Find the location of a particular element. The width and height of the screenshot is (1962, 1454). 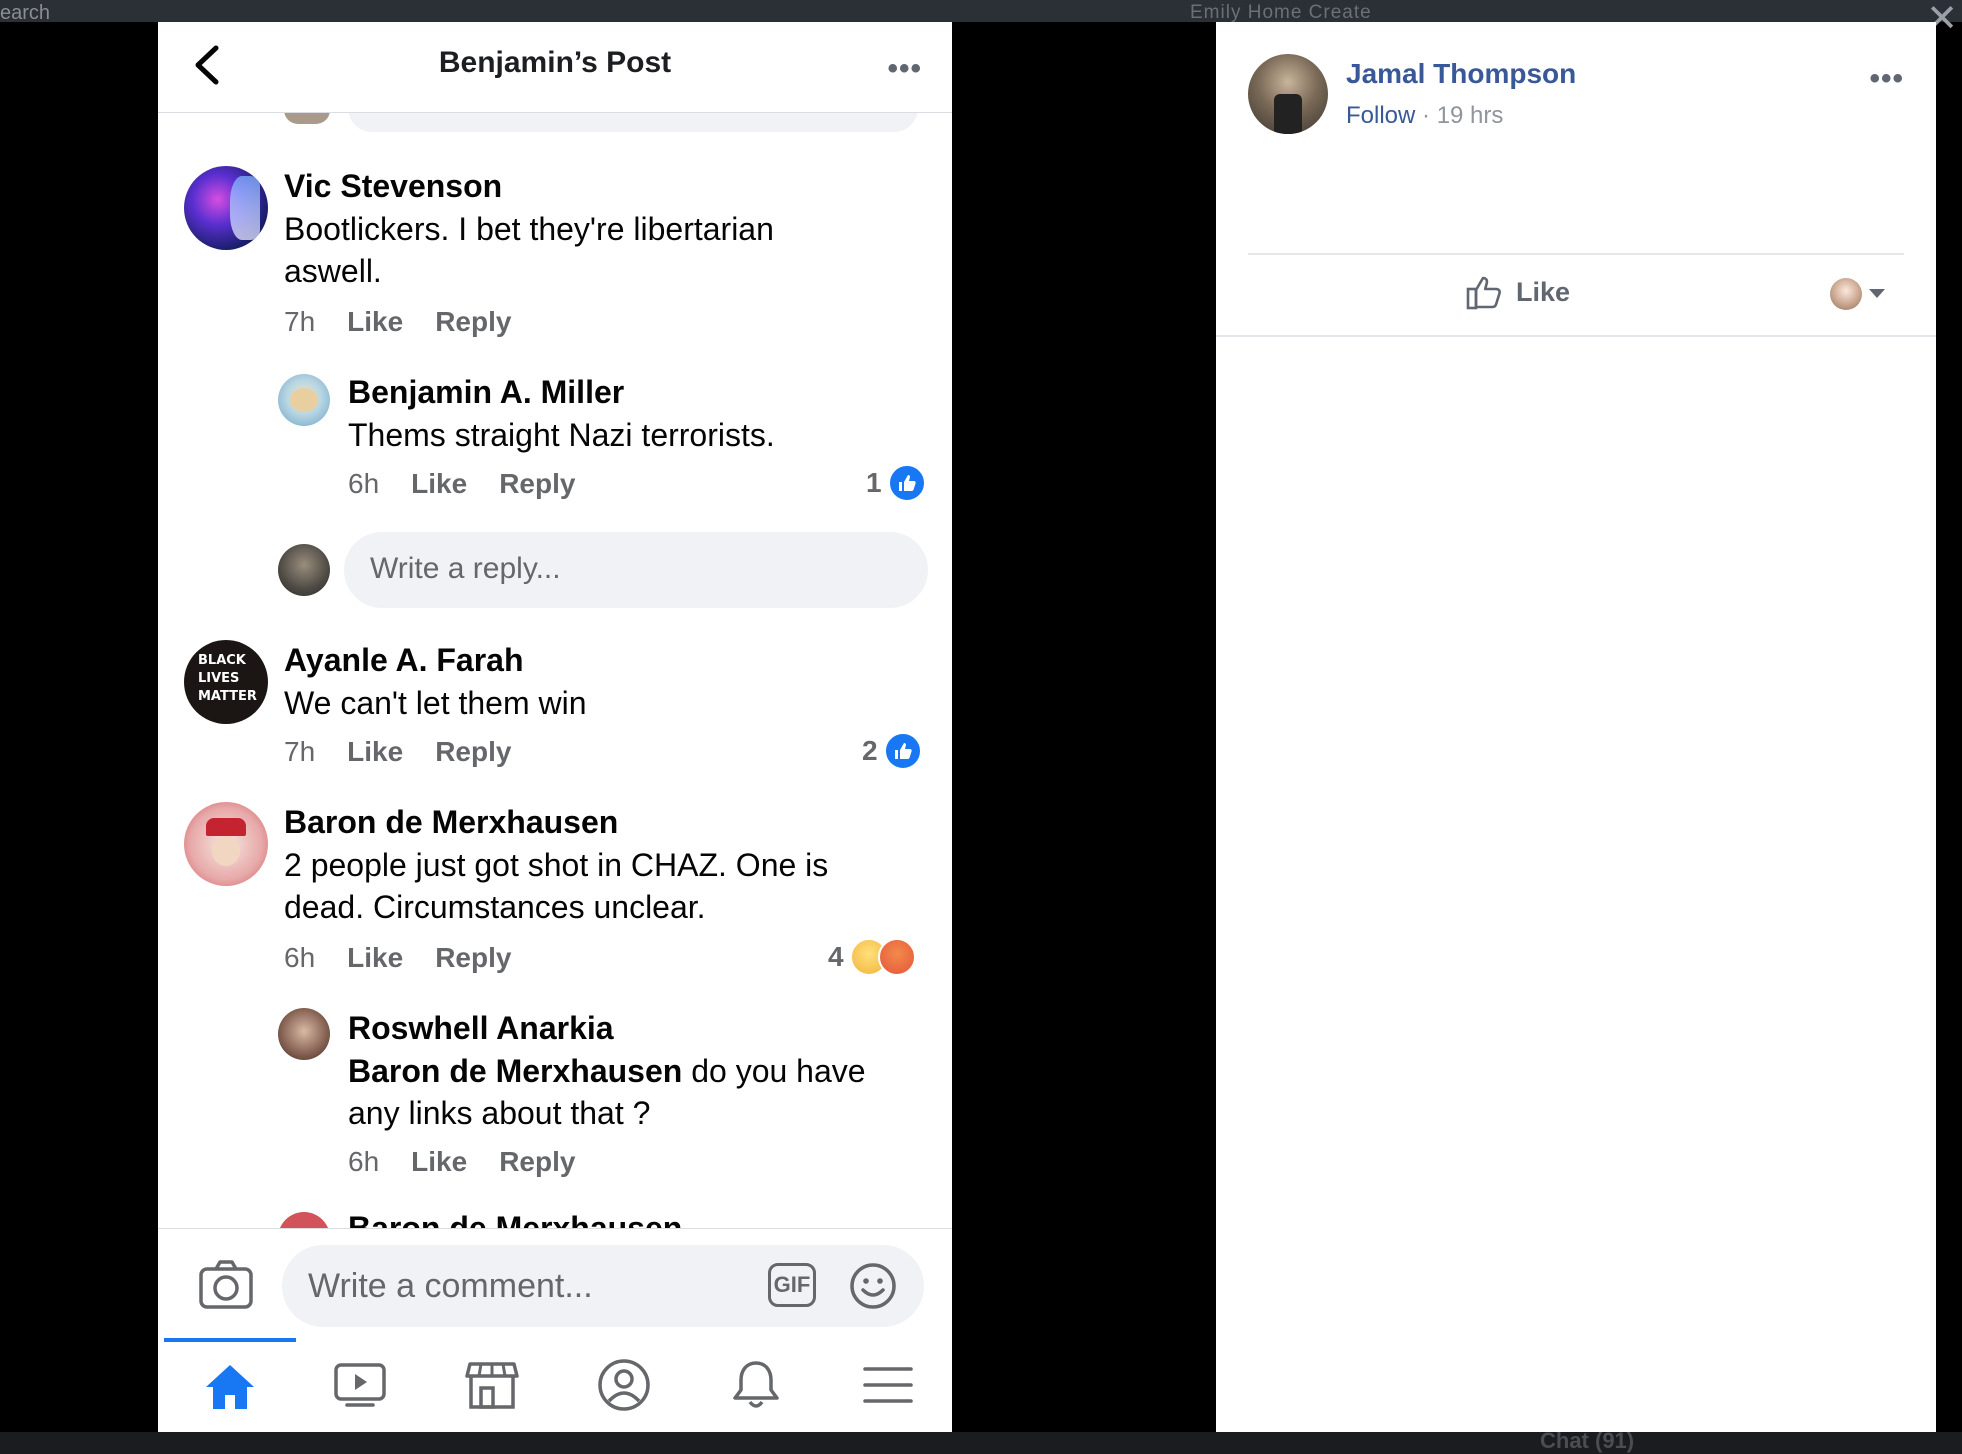

menu-icon is located at coordinates (888, 1385).